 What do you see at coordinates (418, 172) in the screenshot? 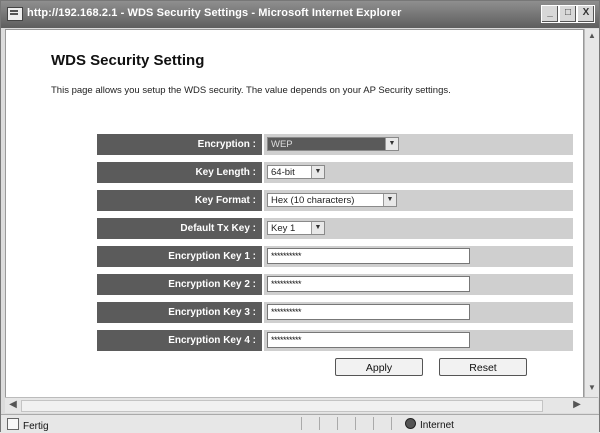
I see `key-length-value-cell: 64-bit ▼` at bounding box center [418, 172].